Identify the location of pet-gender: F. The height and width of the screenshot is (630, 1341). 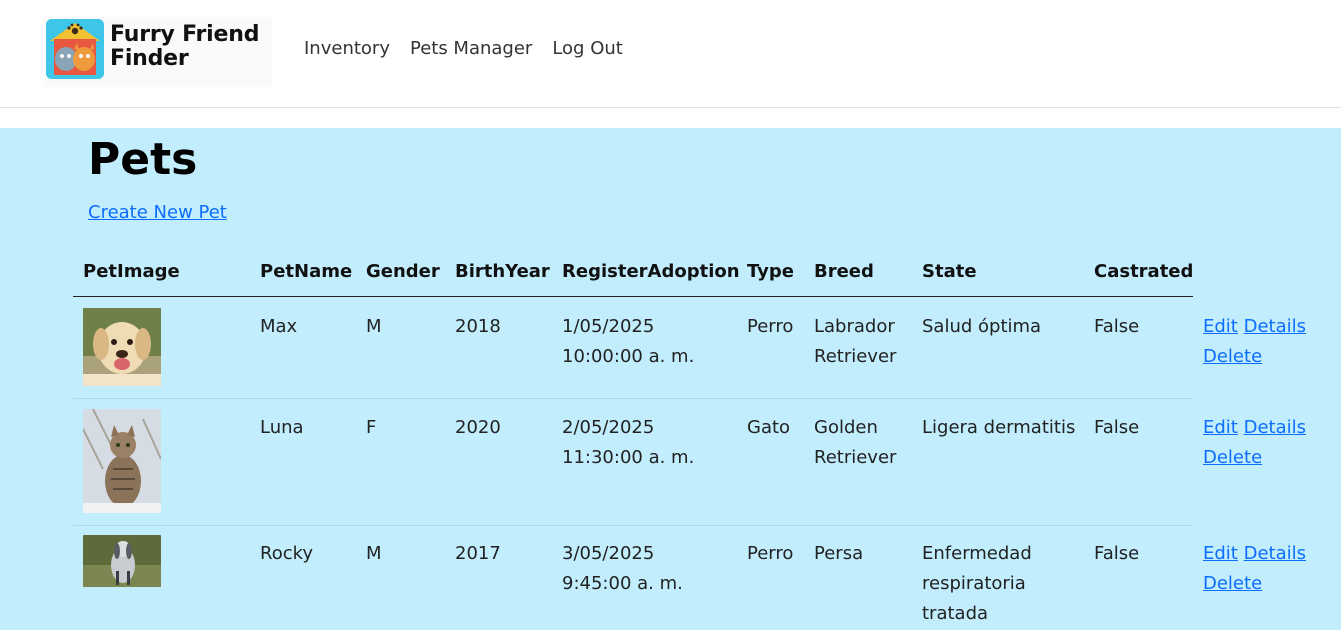
(371, 427).